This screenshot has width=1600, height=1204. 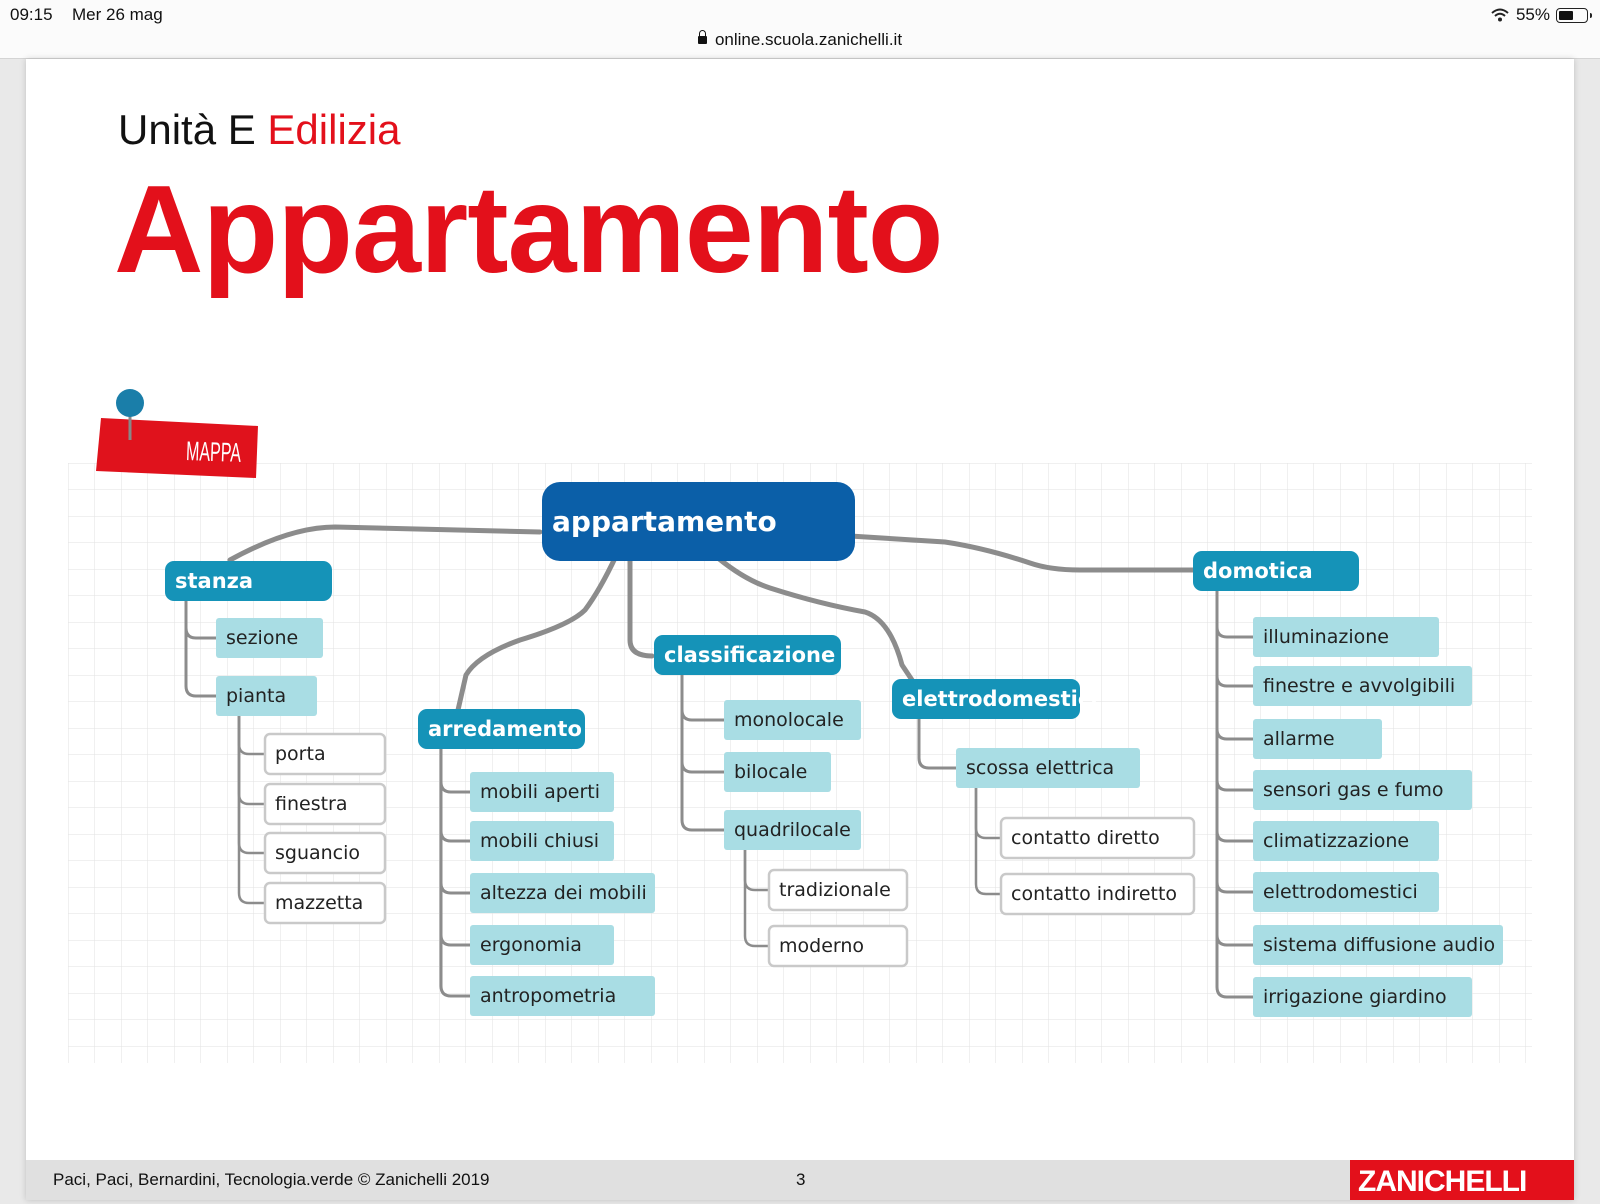 I want to click on node-label: tradizionale, so click(x=835, y=890).